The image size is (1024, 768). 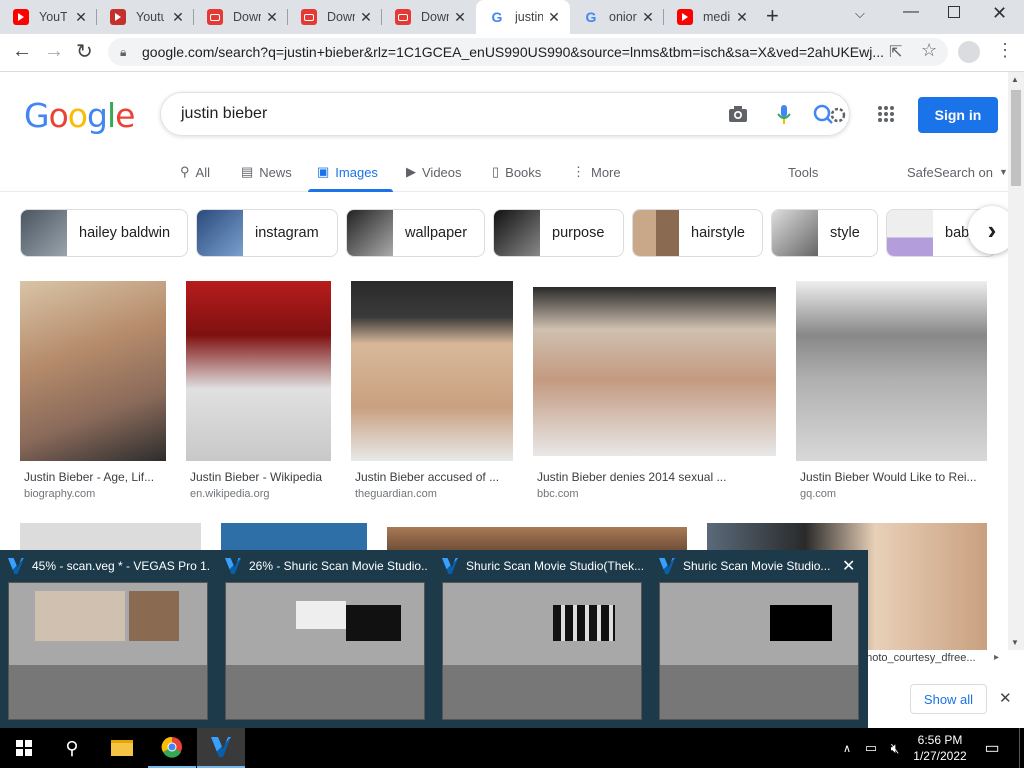 What do you see at coordinates (241, 17) in the screenshot?
I see `tab-download-1: Dowr ✕` at bounding box center [241, 17].